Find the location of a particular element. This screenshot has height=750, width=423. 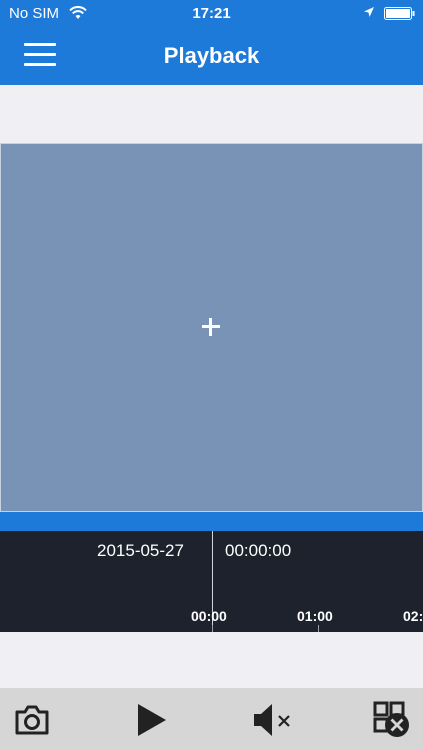

selected-window-bar is located at coordinates (211, 521).